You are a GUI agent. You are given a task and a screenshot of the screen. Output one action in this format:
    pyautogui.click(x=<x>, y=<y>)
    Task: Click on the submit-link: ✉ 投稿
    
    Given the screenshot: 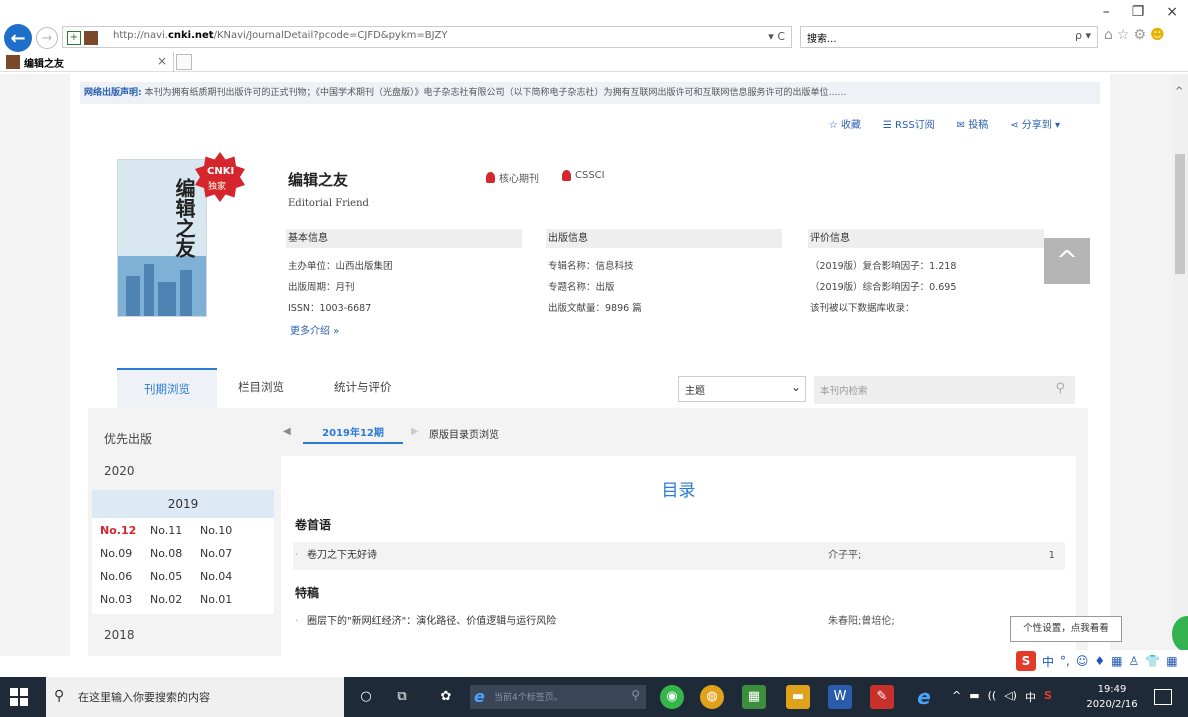 What is the action you would take?
    pyautogui.click(x=973, y=123)
    